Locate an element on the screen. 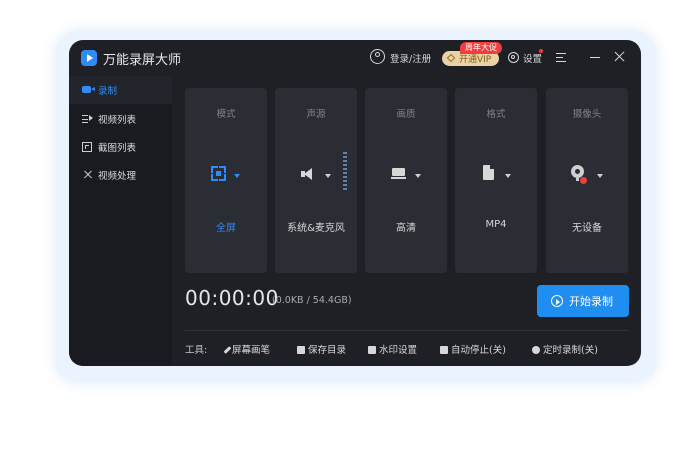  menu-icon is located at coordinates (561, 58).